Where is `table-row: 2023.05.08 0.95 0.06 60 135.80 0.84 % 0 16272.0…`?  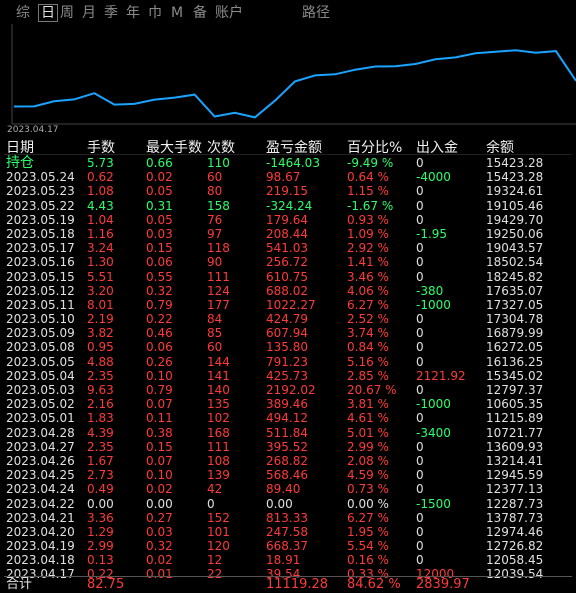
table-row: 2023.05.08 0.95 0.06 60 135.80 0.84 % 0 16272.0… is located at coordinates (288, 347).